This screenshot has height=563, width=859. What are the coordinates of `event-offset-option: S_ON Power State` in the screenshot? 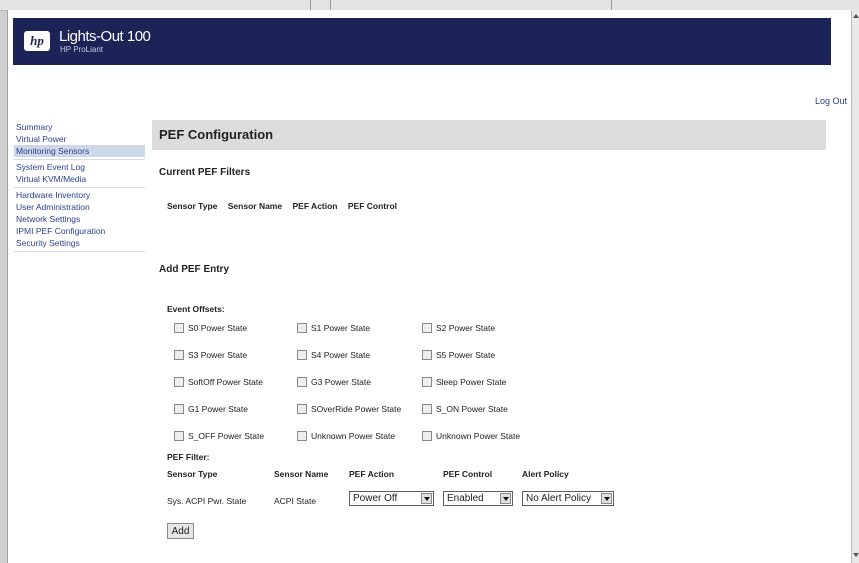 It's located at (465, 409).